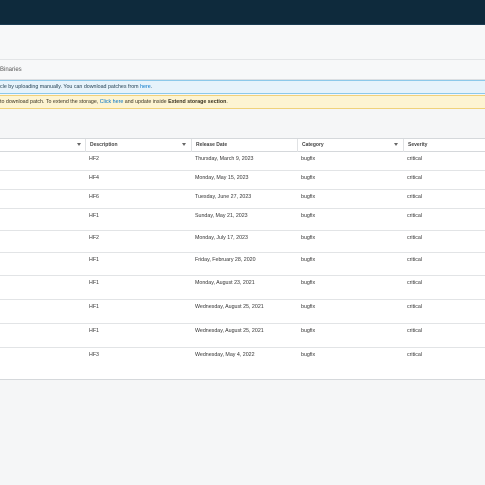 This screenshot has width=485, height=485. I want to click on extend-storage-link: Click here, so click(112, 102).